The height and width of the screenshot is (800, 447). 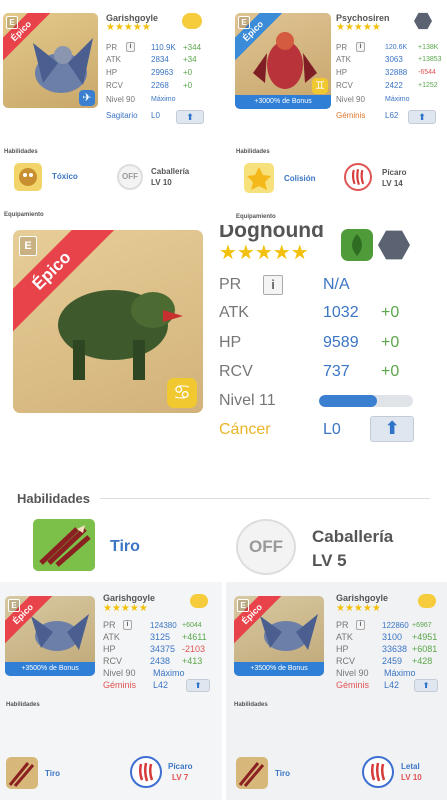 I want to click on atk-row: ATK 3063 +13853, so click(x=389, y=59).